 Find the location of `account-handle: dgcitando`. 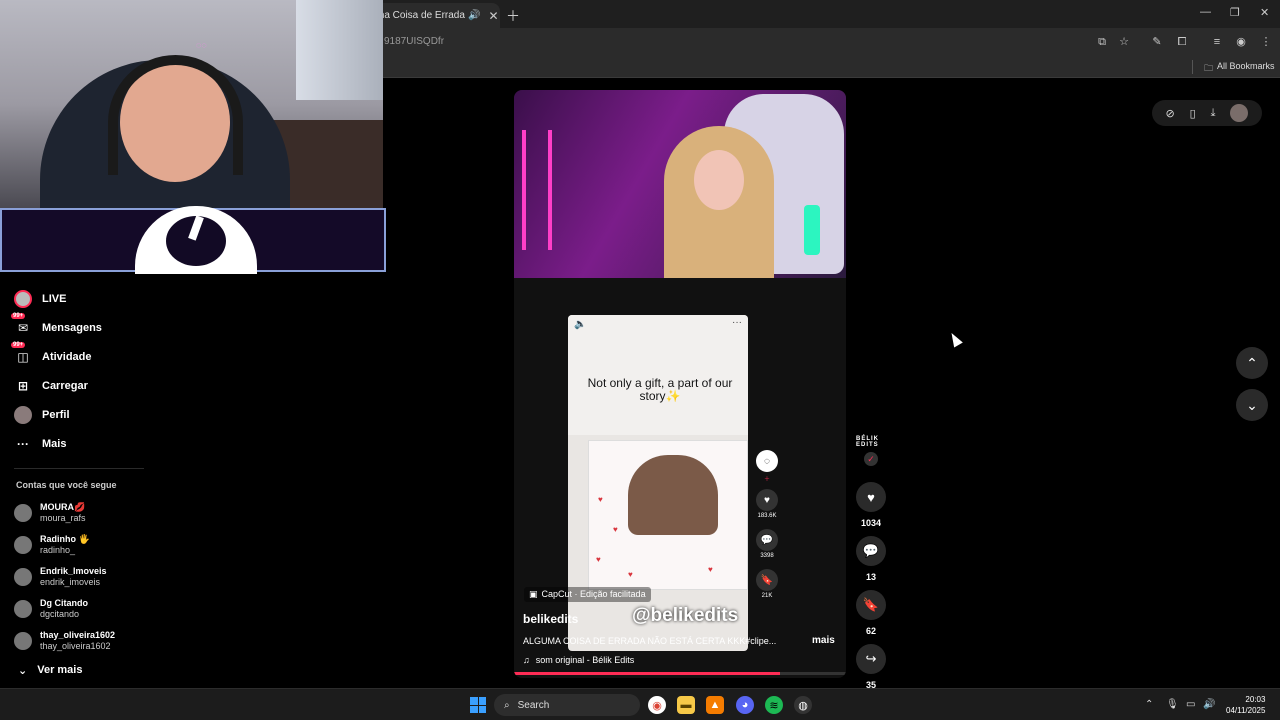

account-handle: dgcitando is located at coordinates (60, 614).